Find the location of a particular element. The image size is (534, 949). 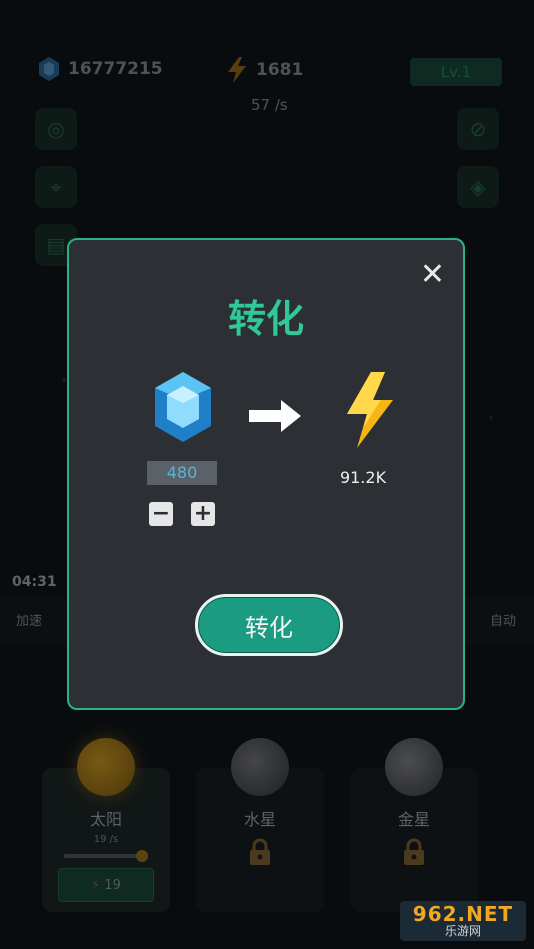

arrow-right-icon is located at coordinates (275, 416).